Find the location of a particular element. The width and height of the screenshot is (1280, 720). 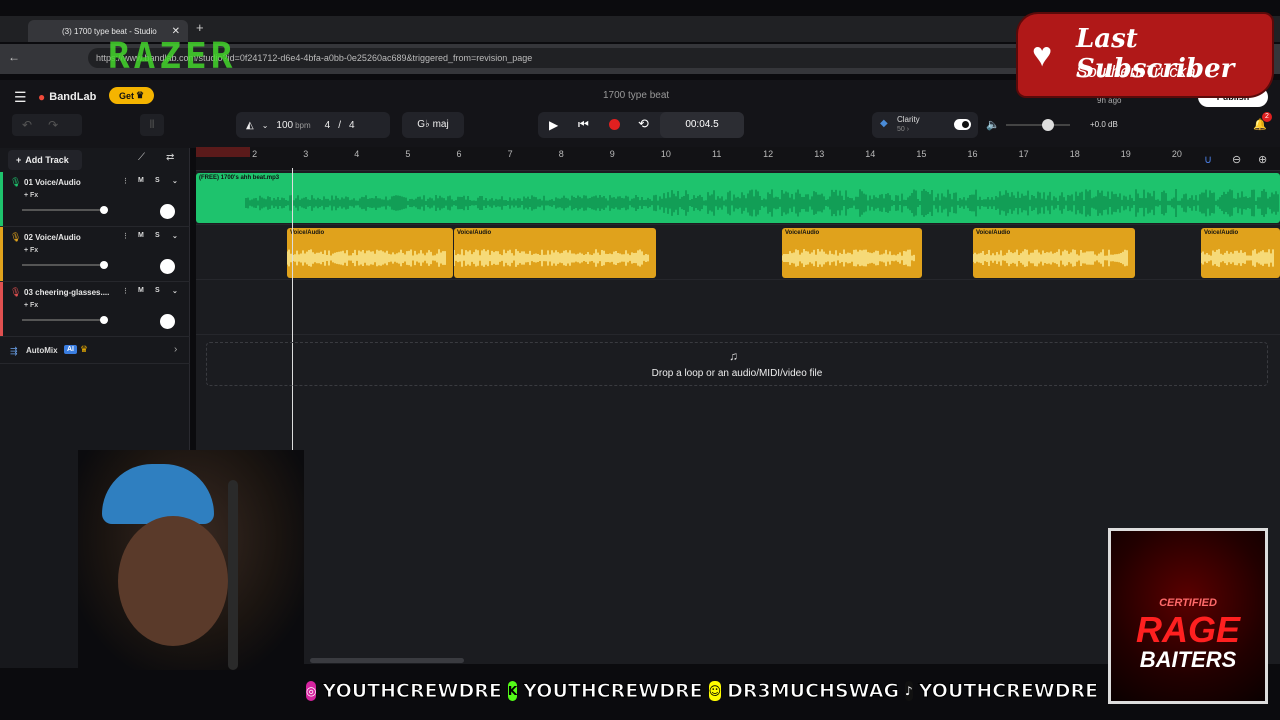

bpm-value: 100 is located at coordinates (284, 125).